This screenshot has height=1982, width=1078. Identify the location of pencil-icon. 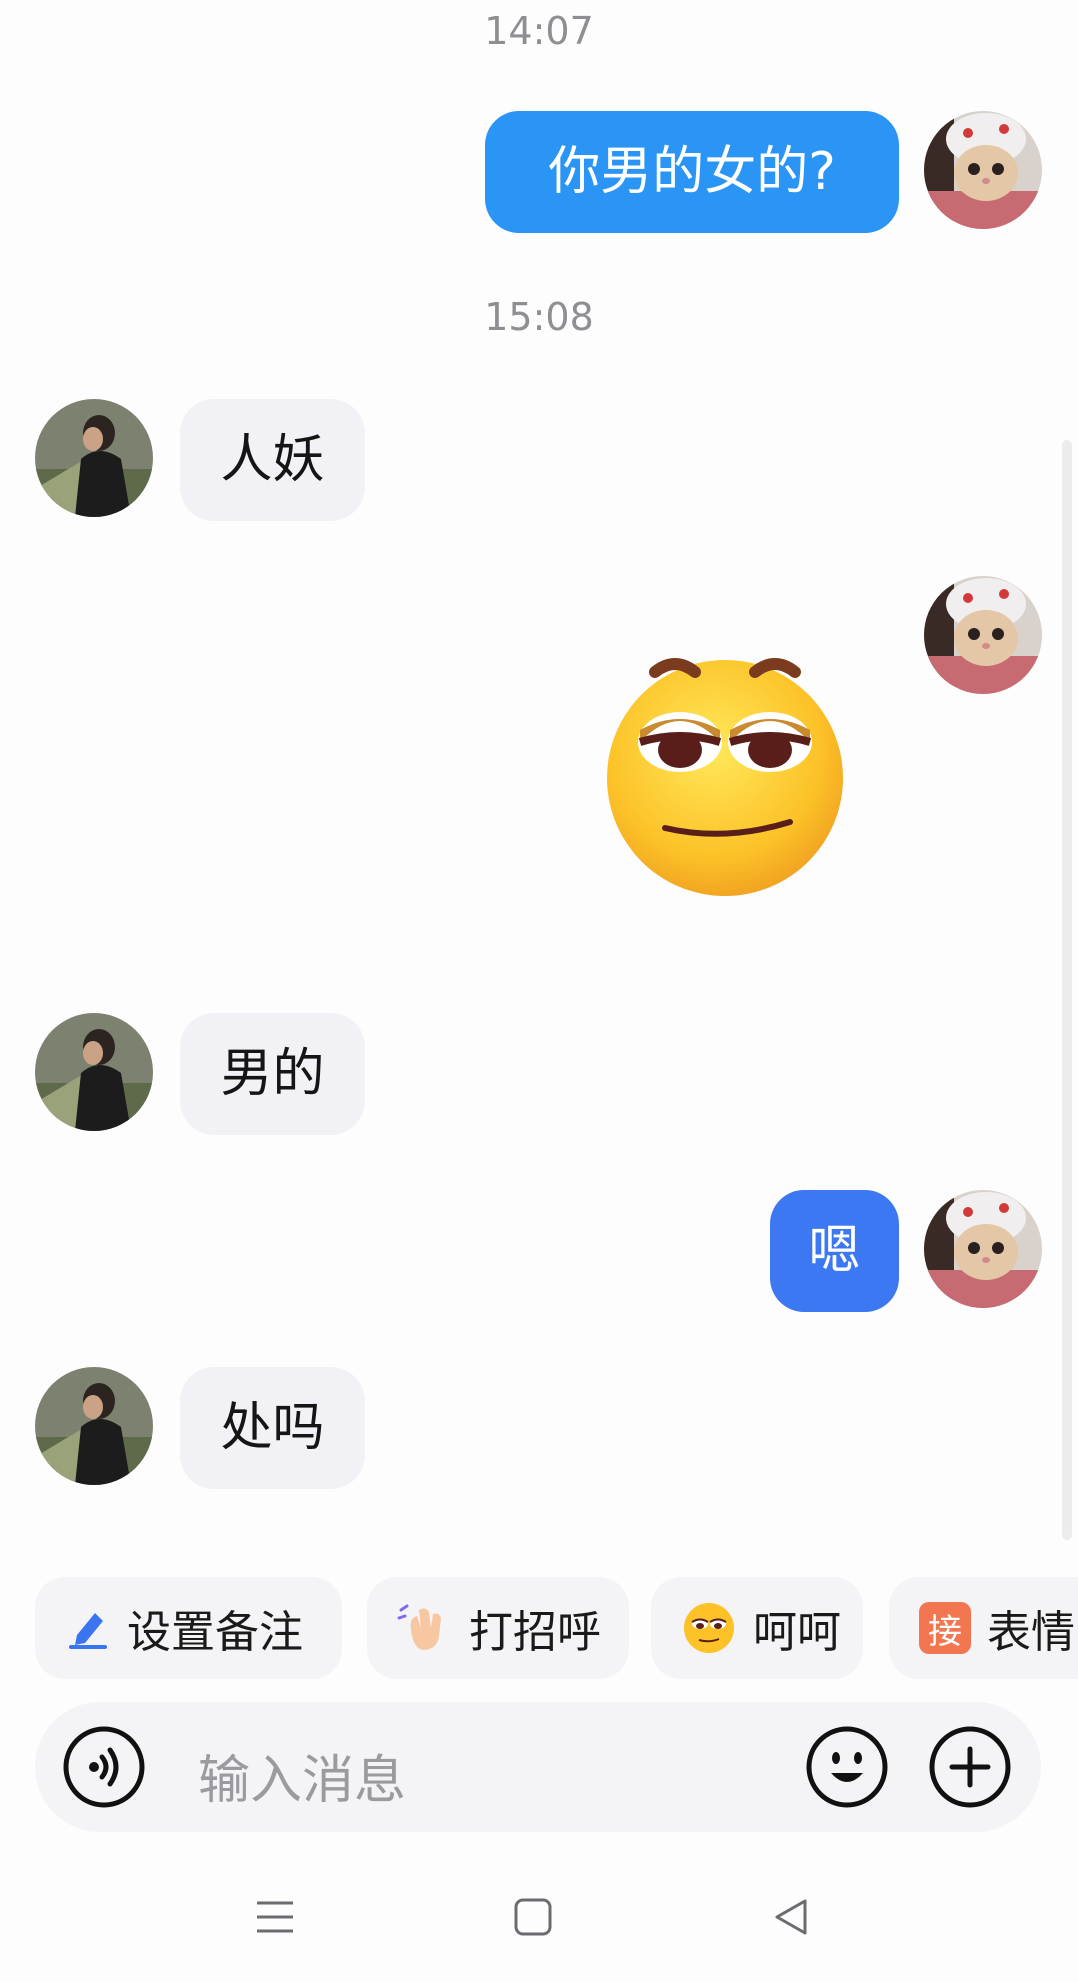
(88, 1631).